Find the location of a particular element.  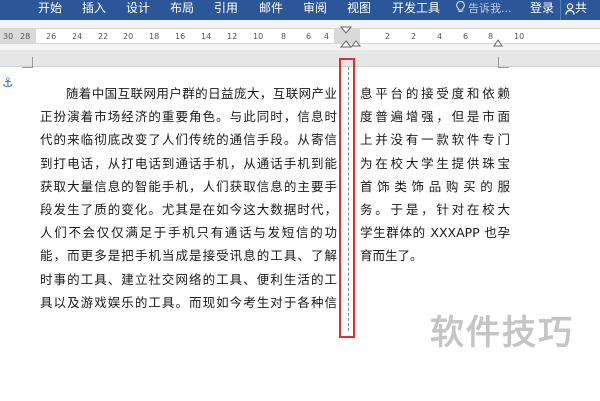

ruler-tick: 24 is located at coordinates (77, 36).